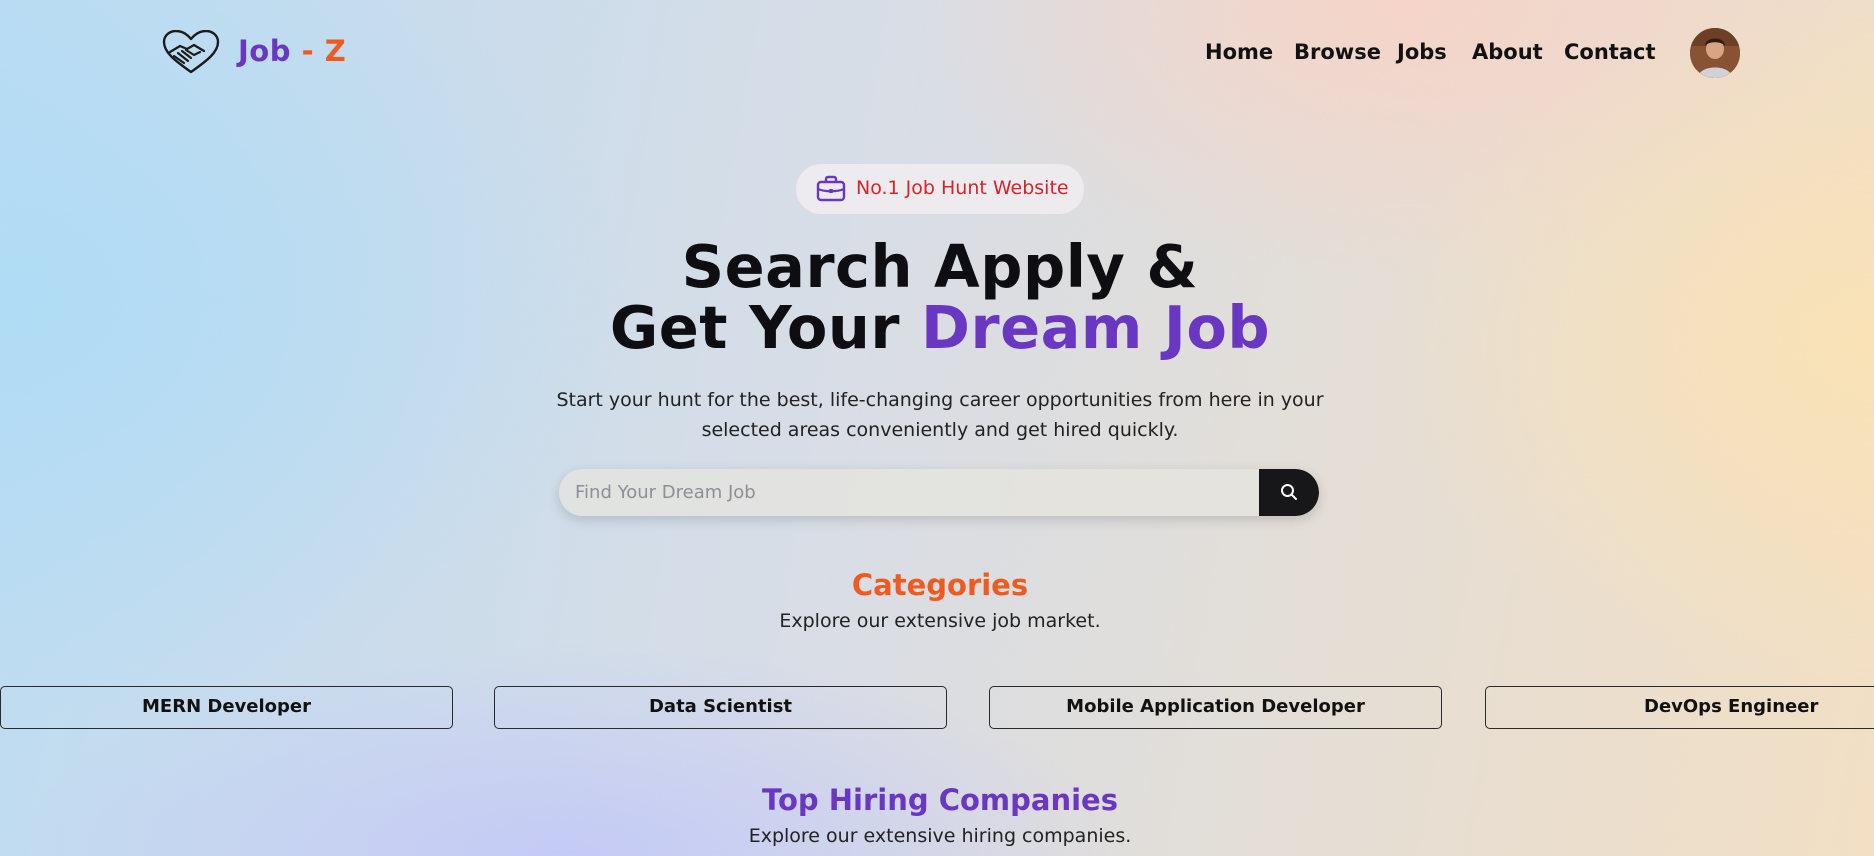 Image resolution: width=1874 pixels, height=856 pixels. I want to click on categories-title: Categories, so click(940, 585).